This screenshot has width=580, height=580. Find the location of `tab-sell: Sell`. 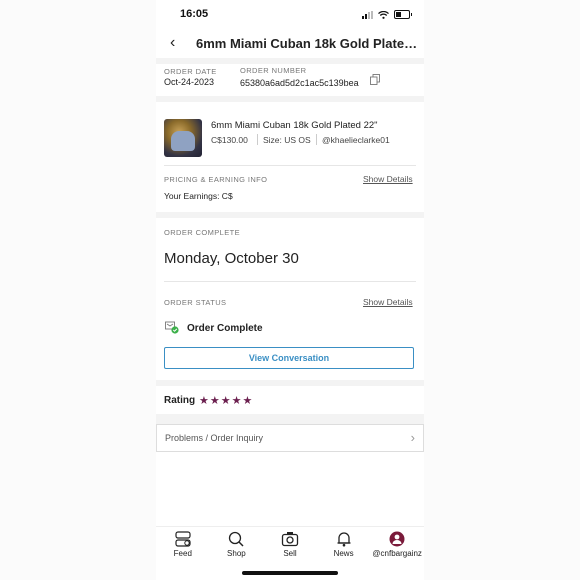

tab-sell: Sell is located at coordinates (290, 547).